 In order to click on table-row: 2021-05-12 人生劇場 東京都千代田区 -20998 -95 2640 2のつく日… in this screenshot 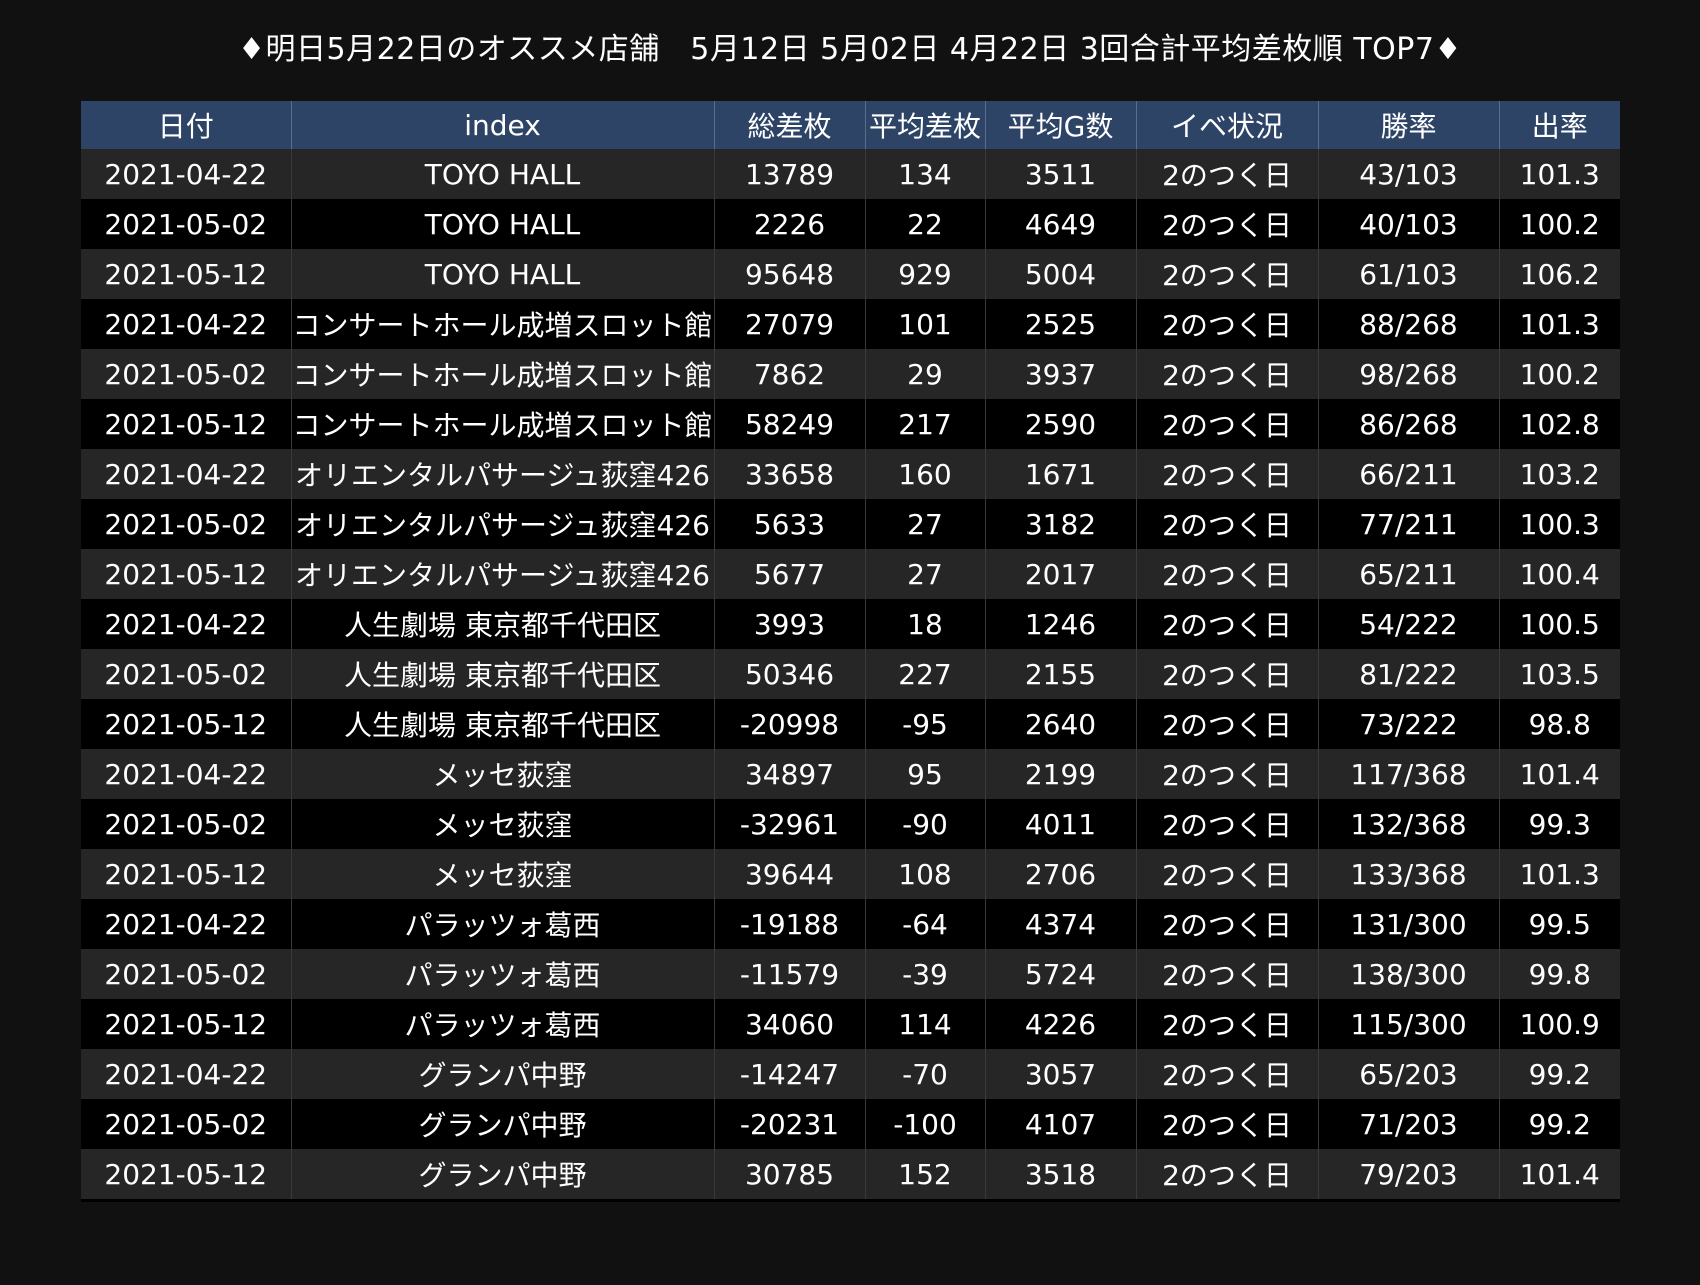, I will do `click(850, 724)`.